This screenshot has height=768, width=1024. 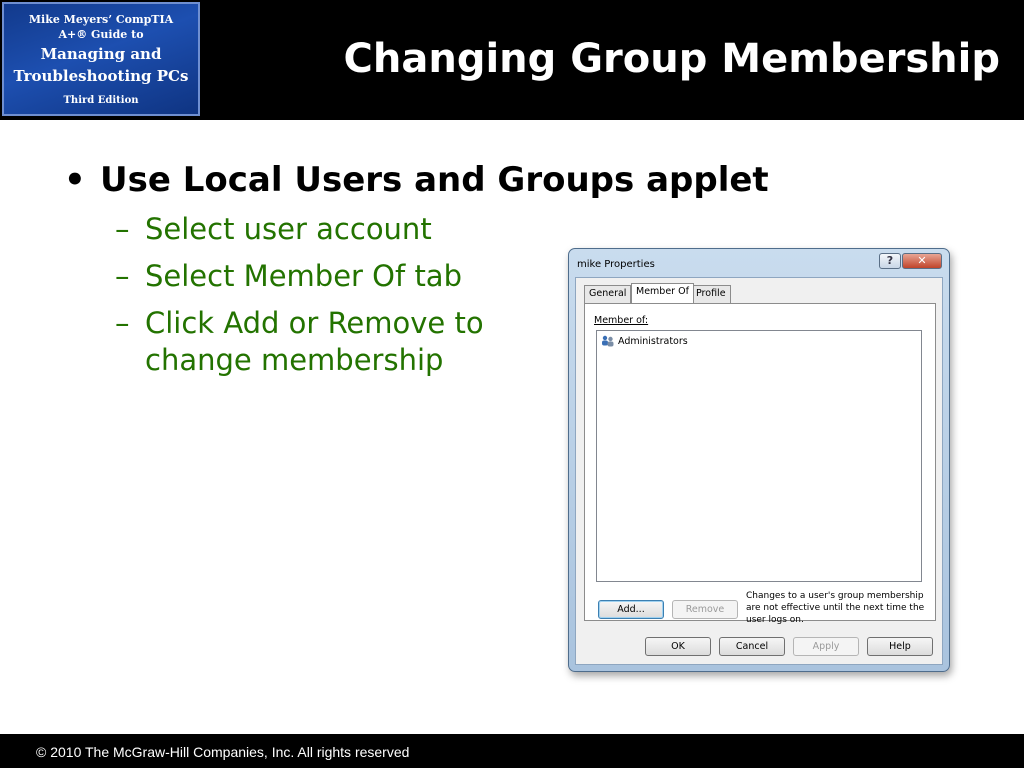 What do you see at coordinates (616, 264) in the screenshot?
I see `dialog-title: mike Properties` at bounding box center [616, 264].